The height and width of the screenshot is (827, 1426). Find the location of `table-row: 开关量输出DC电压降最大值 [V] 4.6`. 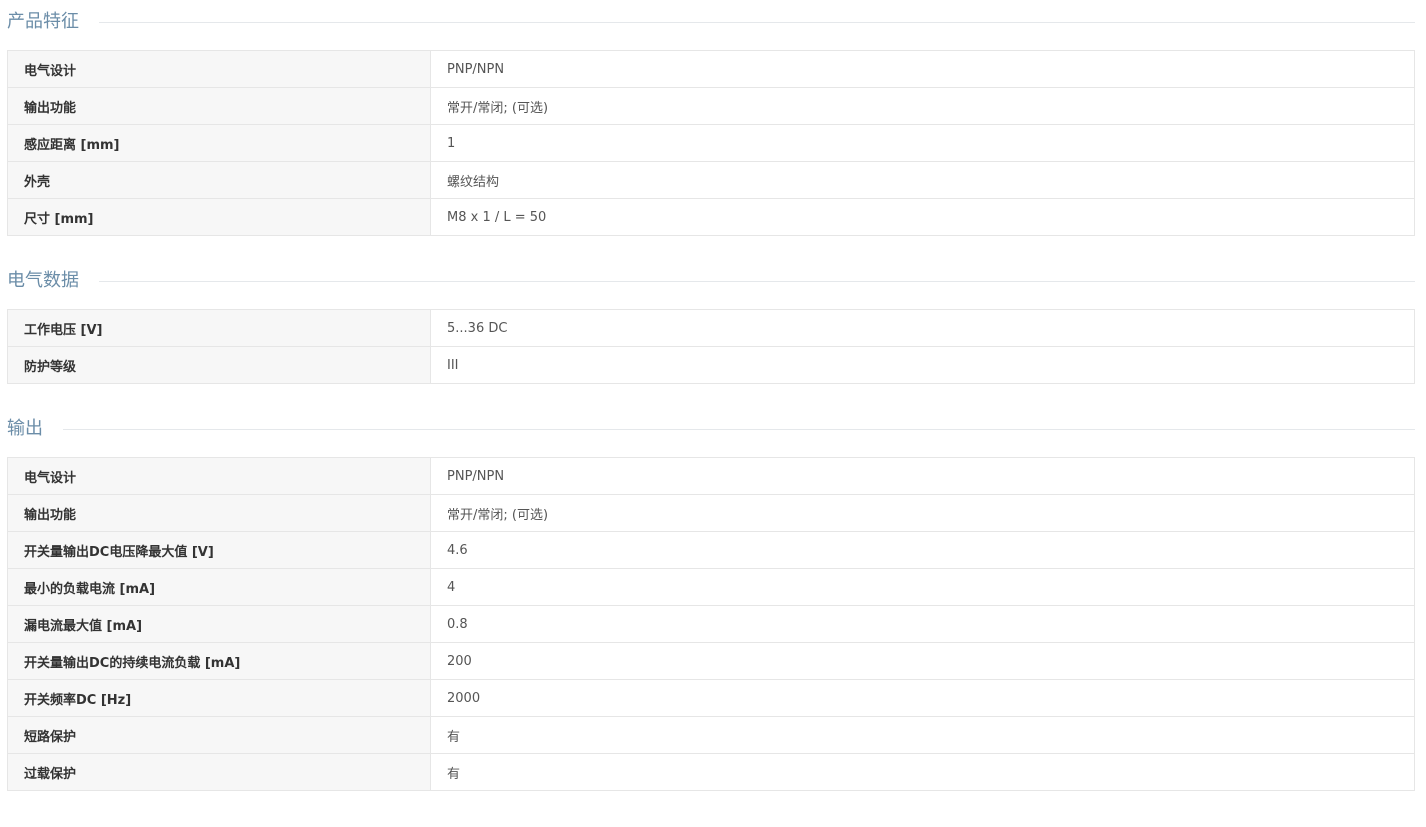

table-row: 开关量输出DC电压降最大值 [V] 4.6 is located at coordinates (711, 550).